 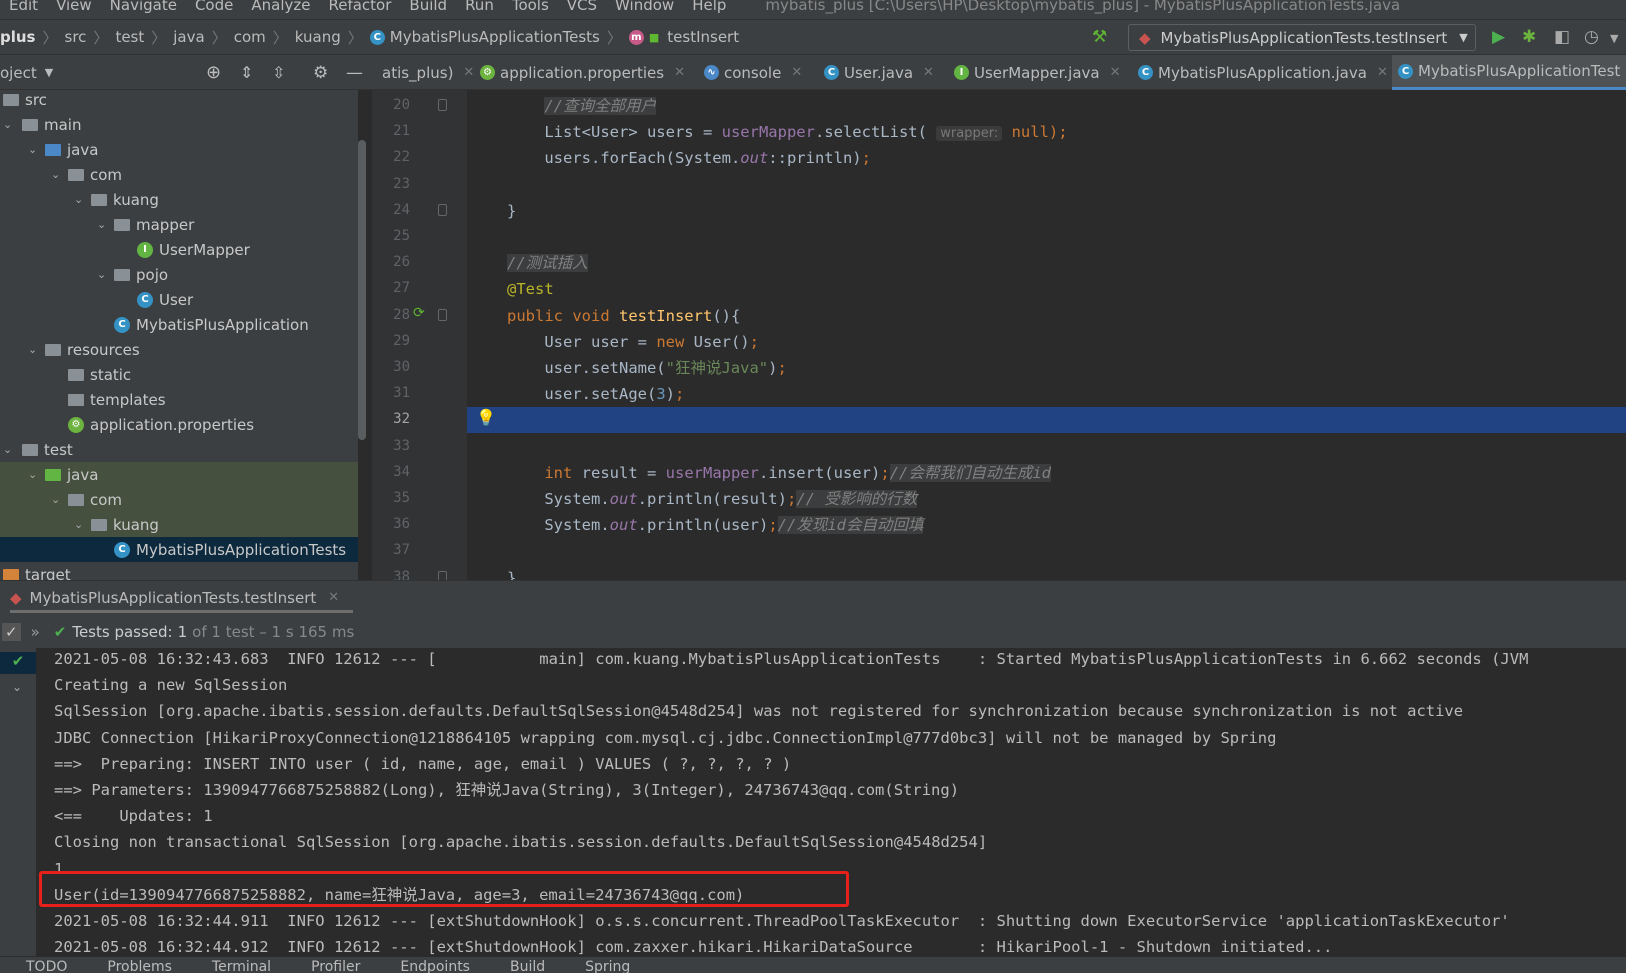 What do you see at coordinates (280, 7) in the screenshot?
I see `menu-analyze: Analyze` at bounding box center [280, 7].